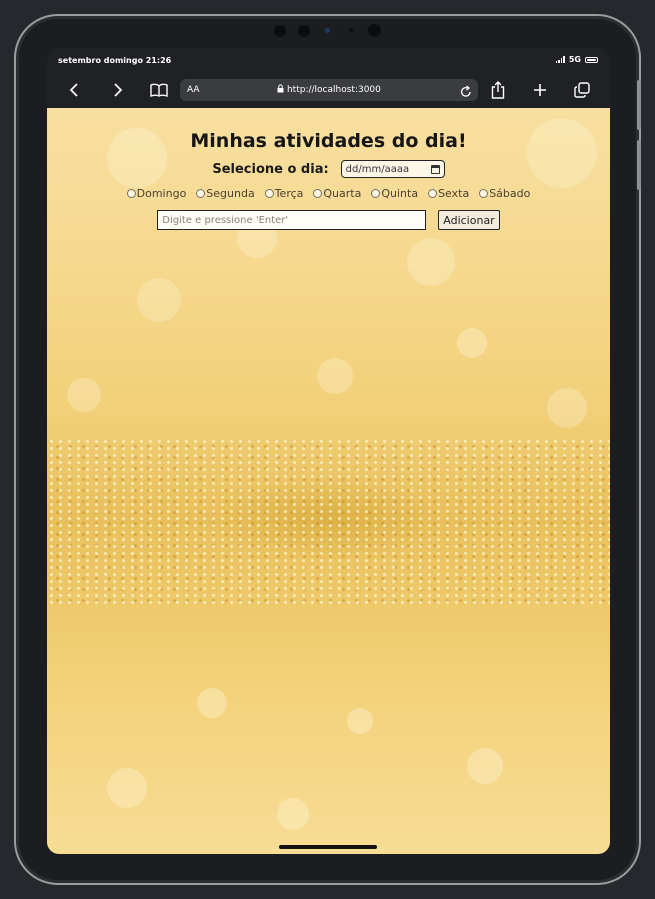 Image resolution: width=655 pixels, height=899 pixels. Describe the element at coordinates (159, 90) in the screenshot. I see `bookmarks-icon` at that location.